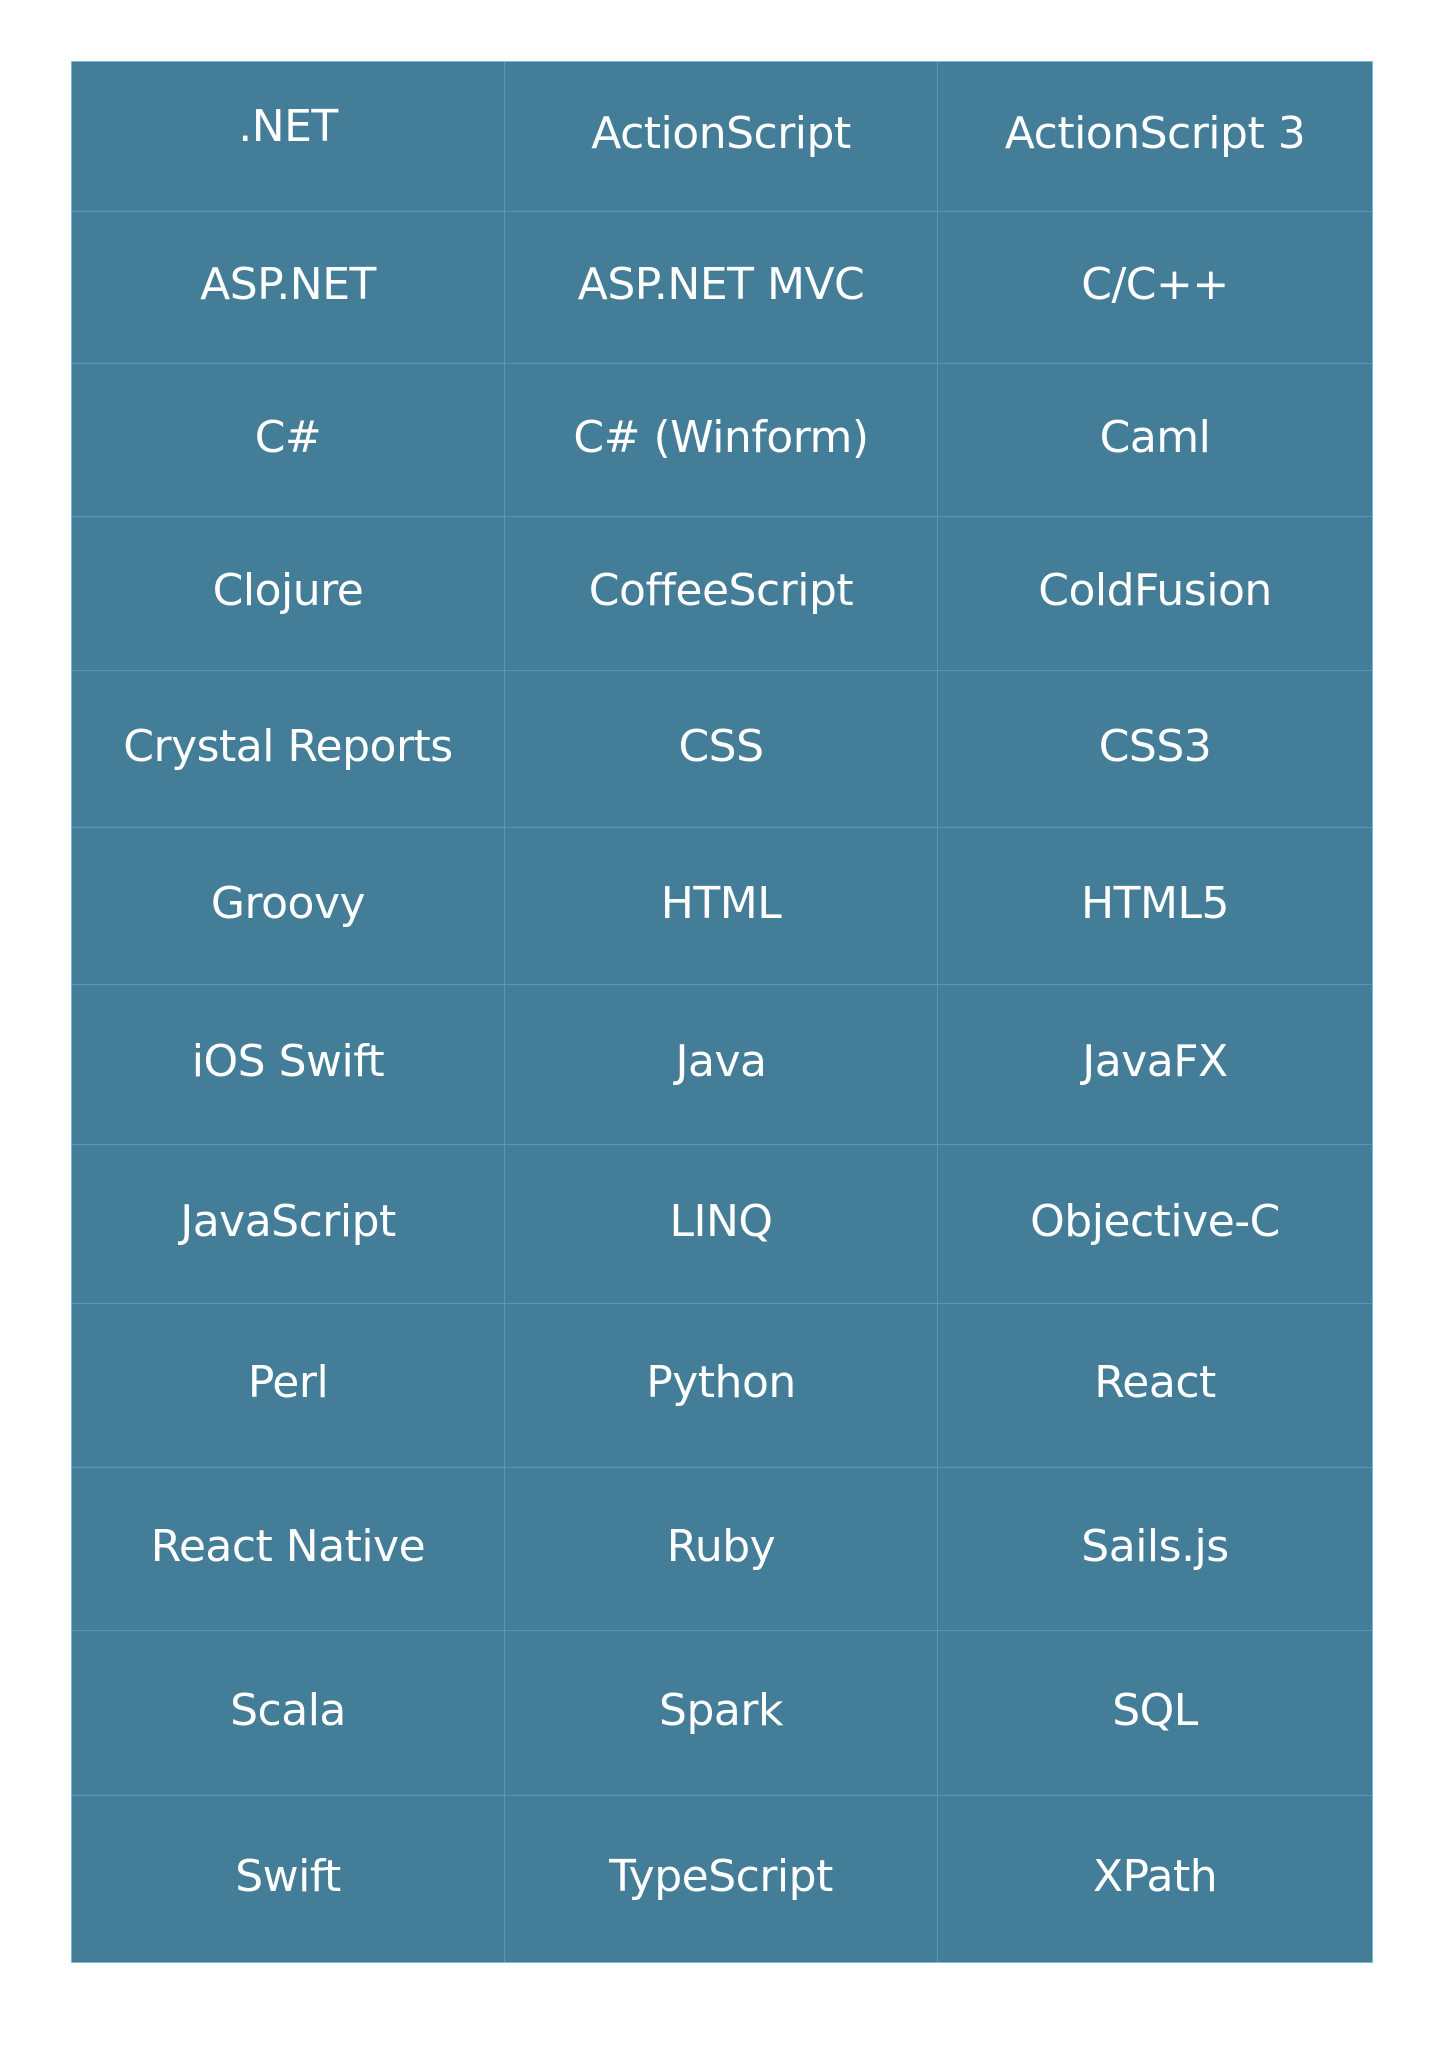 This screenshot has height=2048, width=1449. What do you see at coordinates (721, 440) in the screenshot?
I see `grid-cell: C# (Winform)` at bounding box center [721, 440].